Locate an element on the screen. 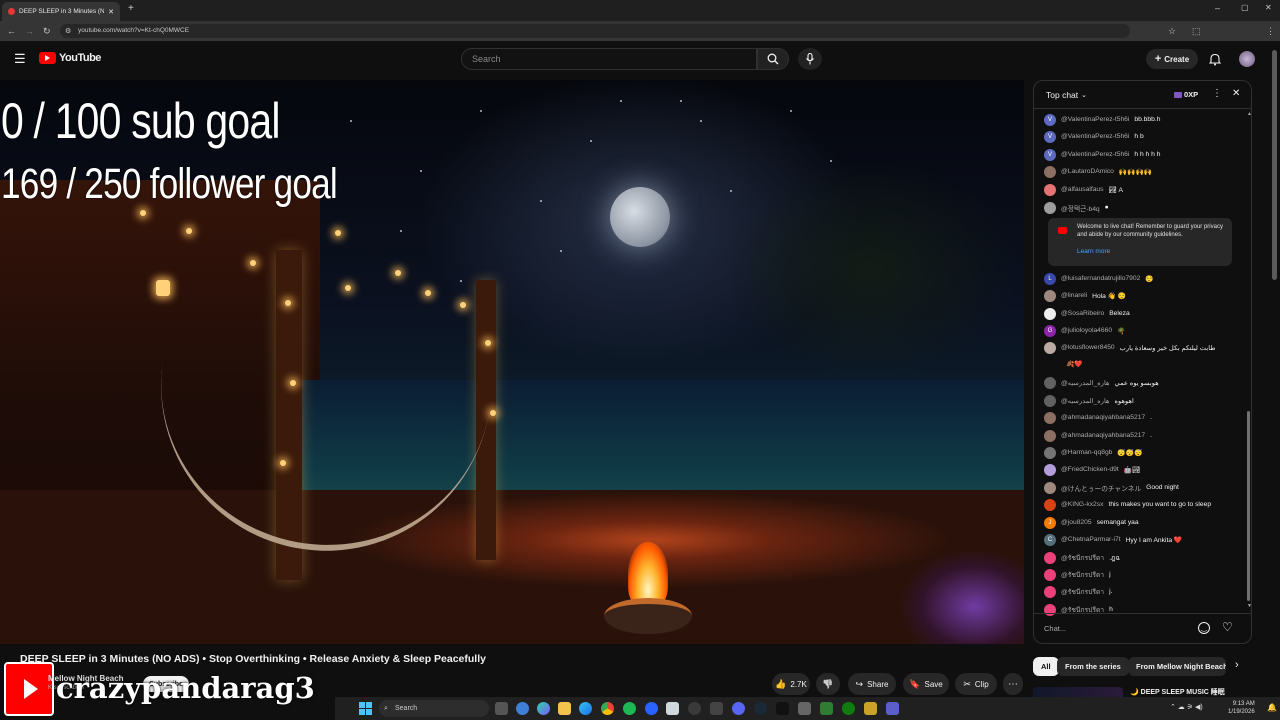  app-icon-blue is located at coordinates (651, 708).